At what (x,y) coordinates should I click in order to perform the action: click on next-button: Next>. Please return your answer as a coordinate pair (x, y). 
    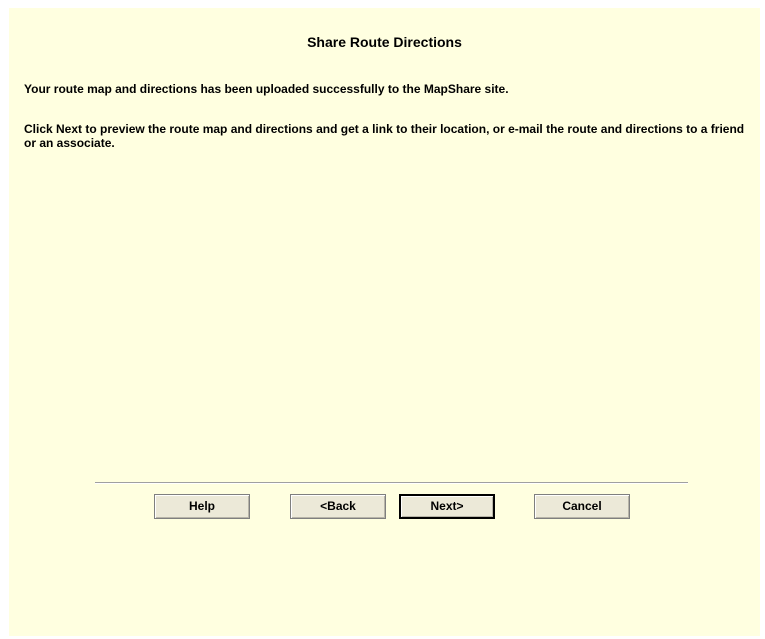
    Looking at the image, I should click on (447, 506).